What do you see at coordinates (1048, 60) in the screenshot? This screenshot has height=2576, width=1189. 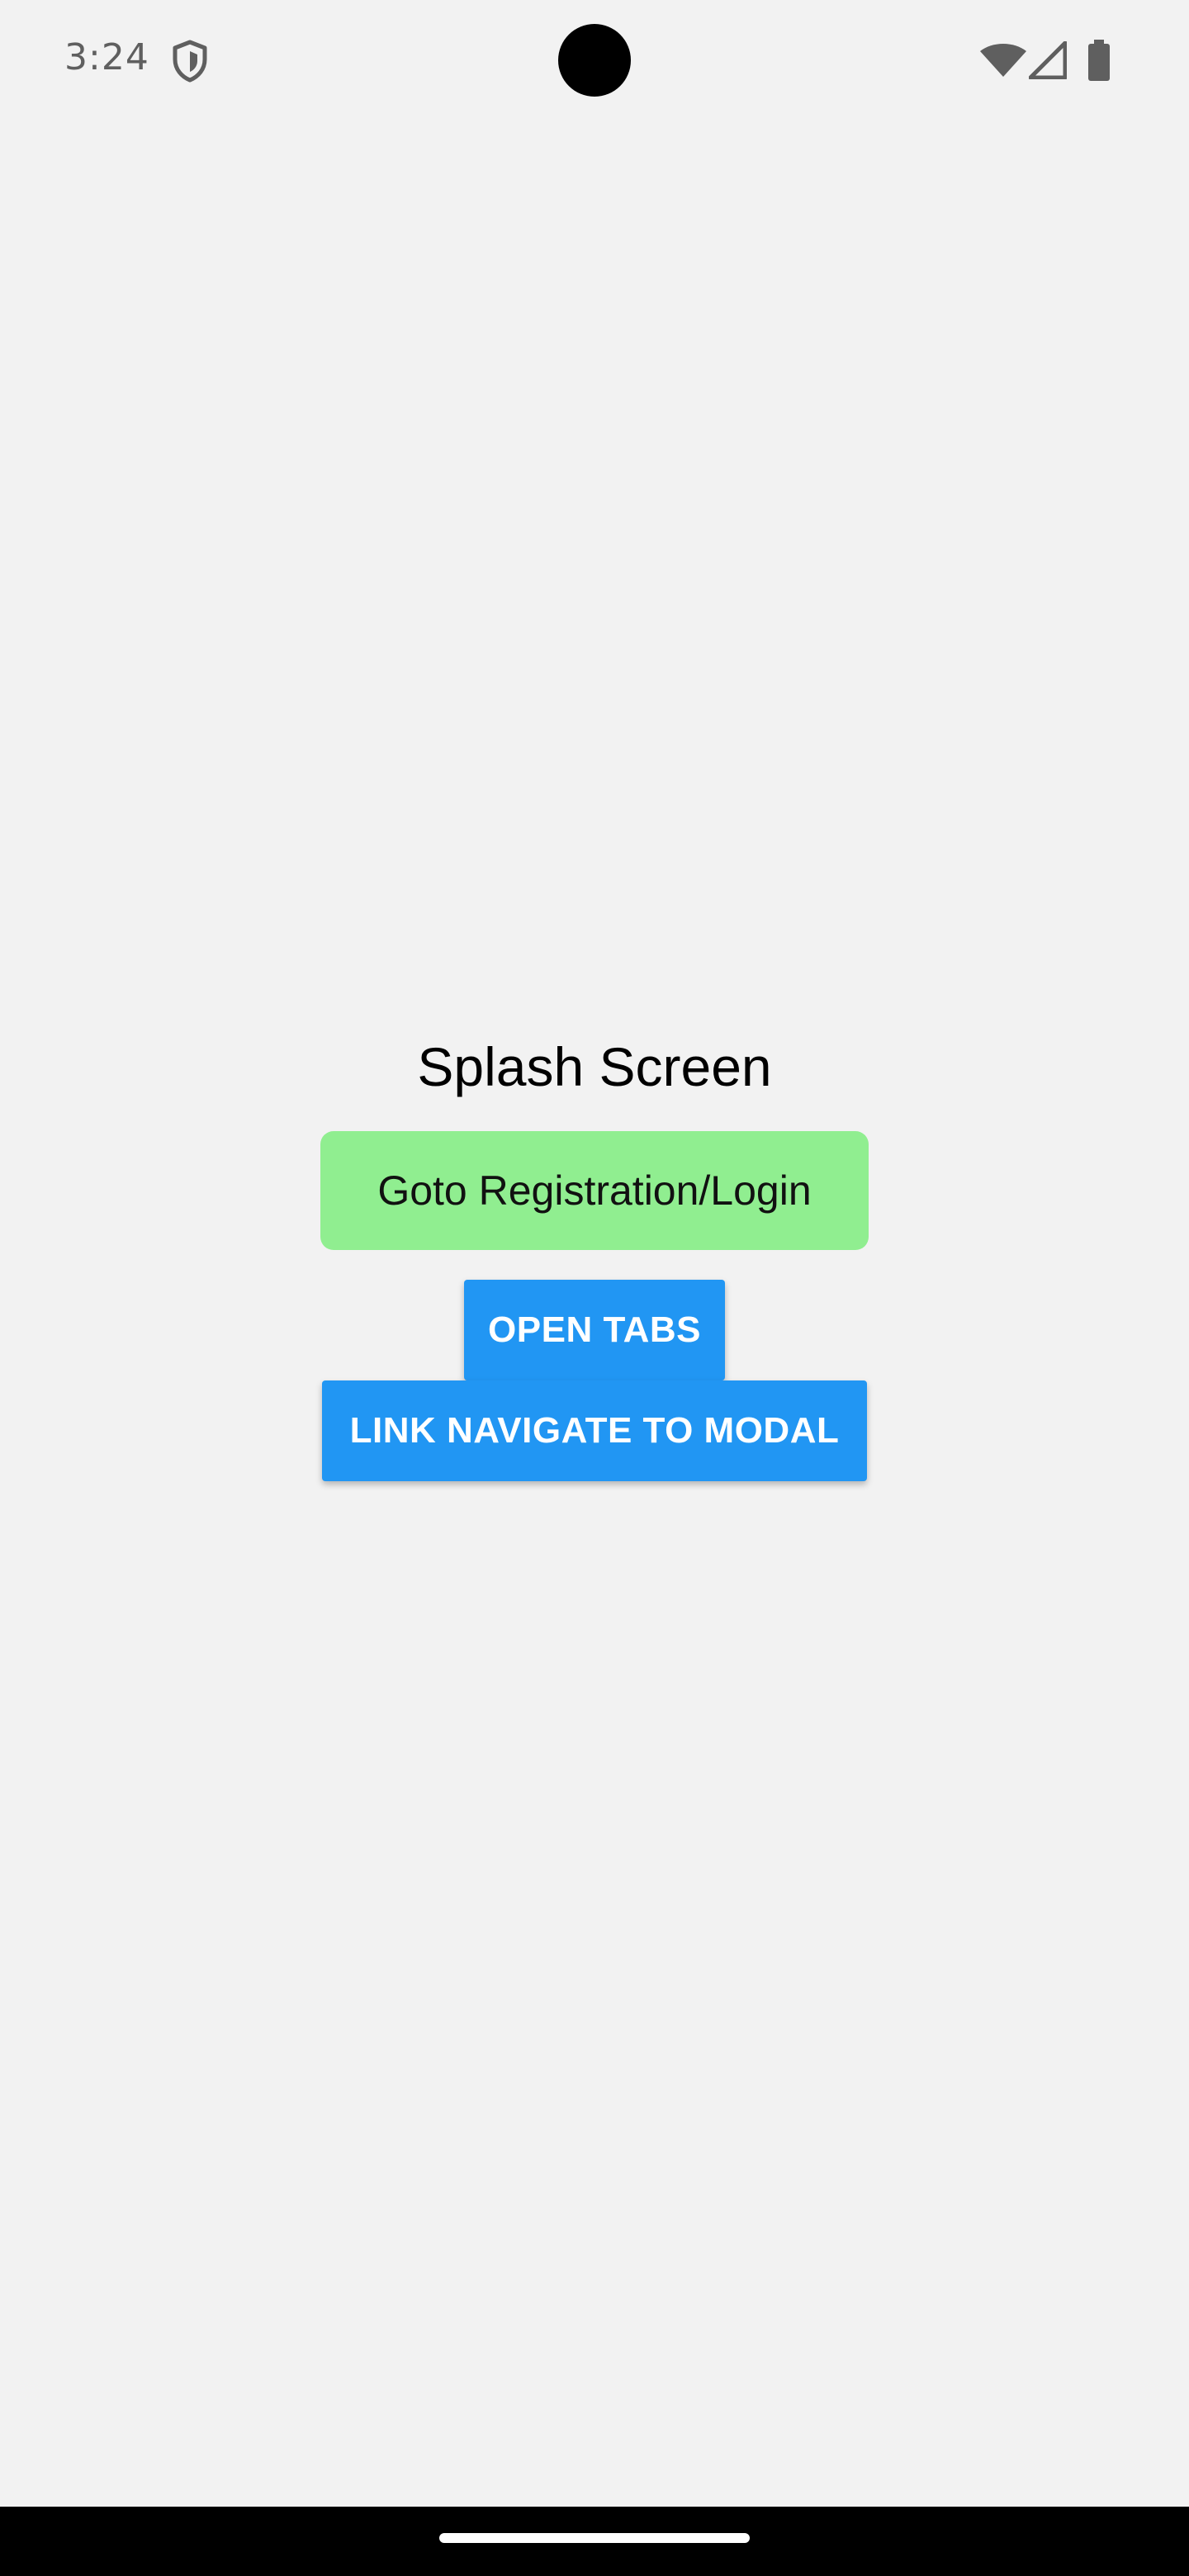 I see `signal-icon` at bounding box center [1048, 60].